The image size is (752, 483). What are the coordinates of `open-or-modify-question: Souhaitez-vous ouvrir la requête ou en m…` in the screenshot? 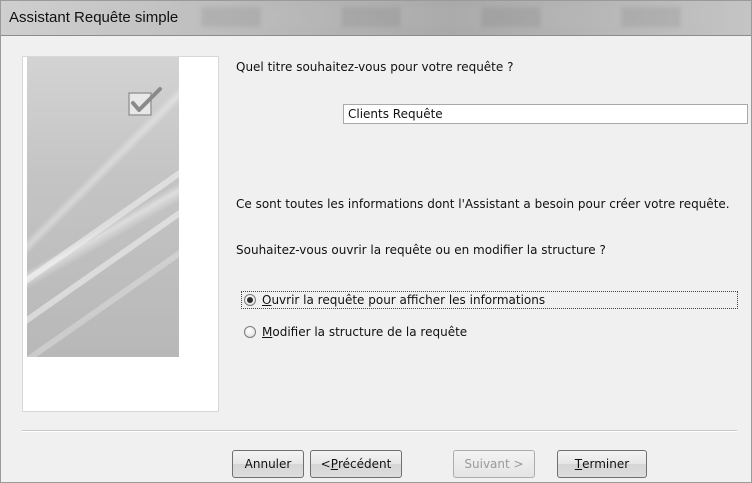 It's located at (421, 250).